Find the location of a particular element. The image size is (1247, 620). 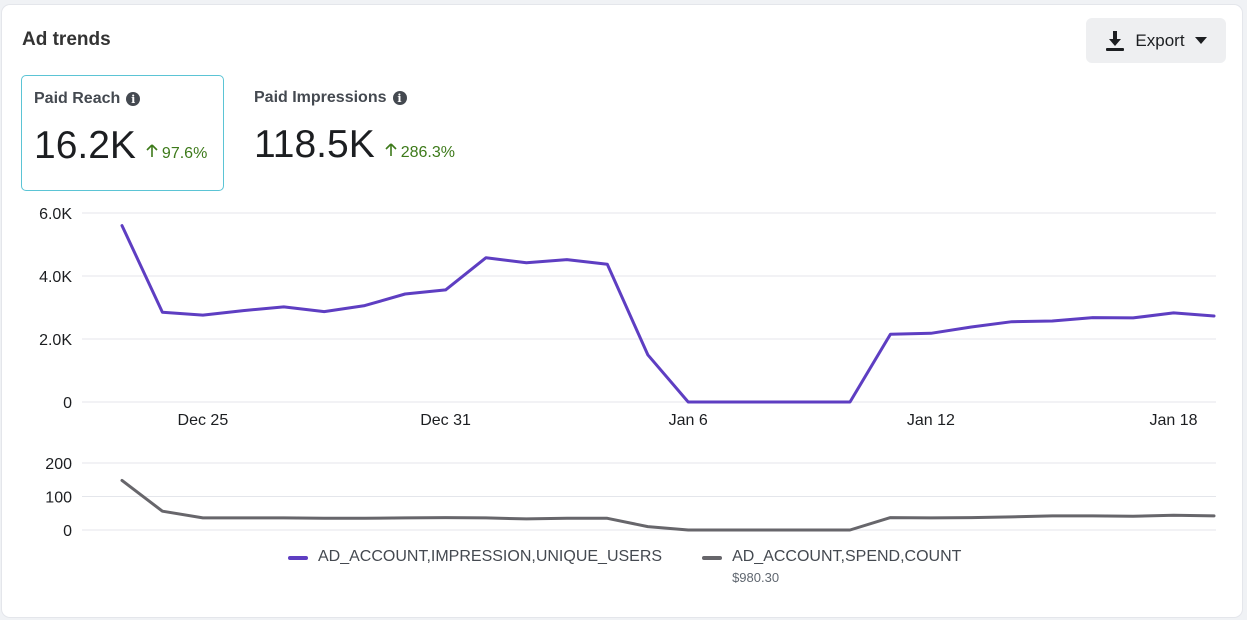

legend-item-spend-count: AD_ACCOUNT,SPEND,COUNT $980.30 is located at coordinates (831, 566).